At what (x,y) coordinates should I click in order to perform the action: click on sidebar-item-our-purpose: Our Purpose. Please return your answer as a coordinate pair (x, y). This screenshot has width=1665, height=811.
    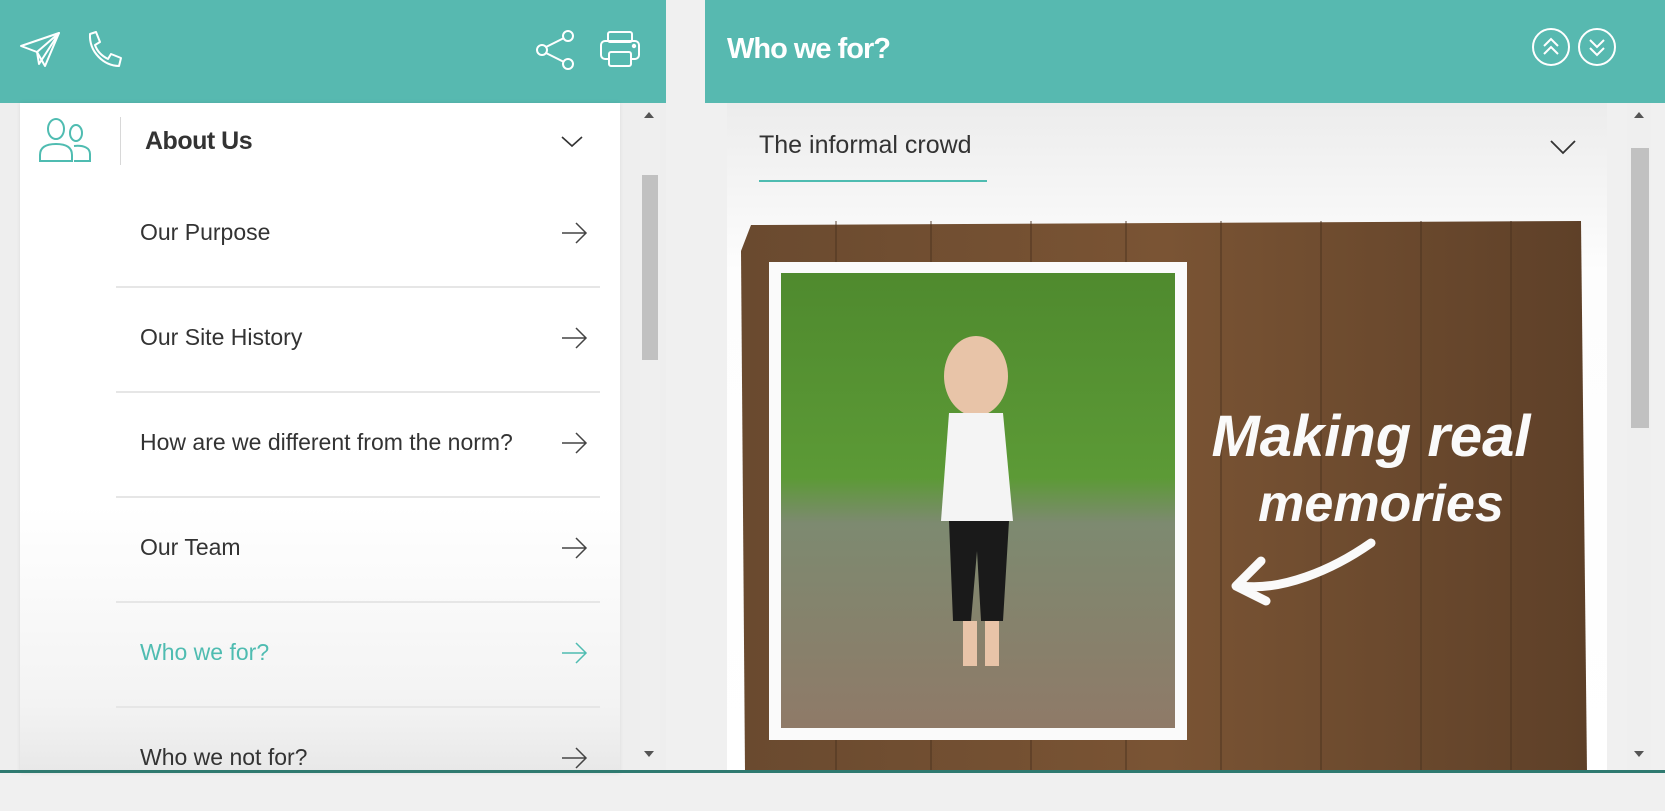
    Looking at the image, I should click on (358, 235).